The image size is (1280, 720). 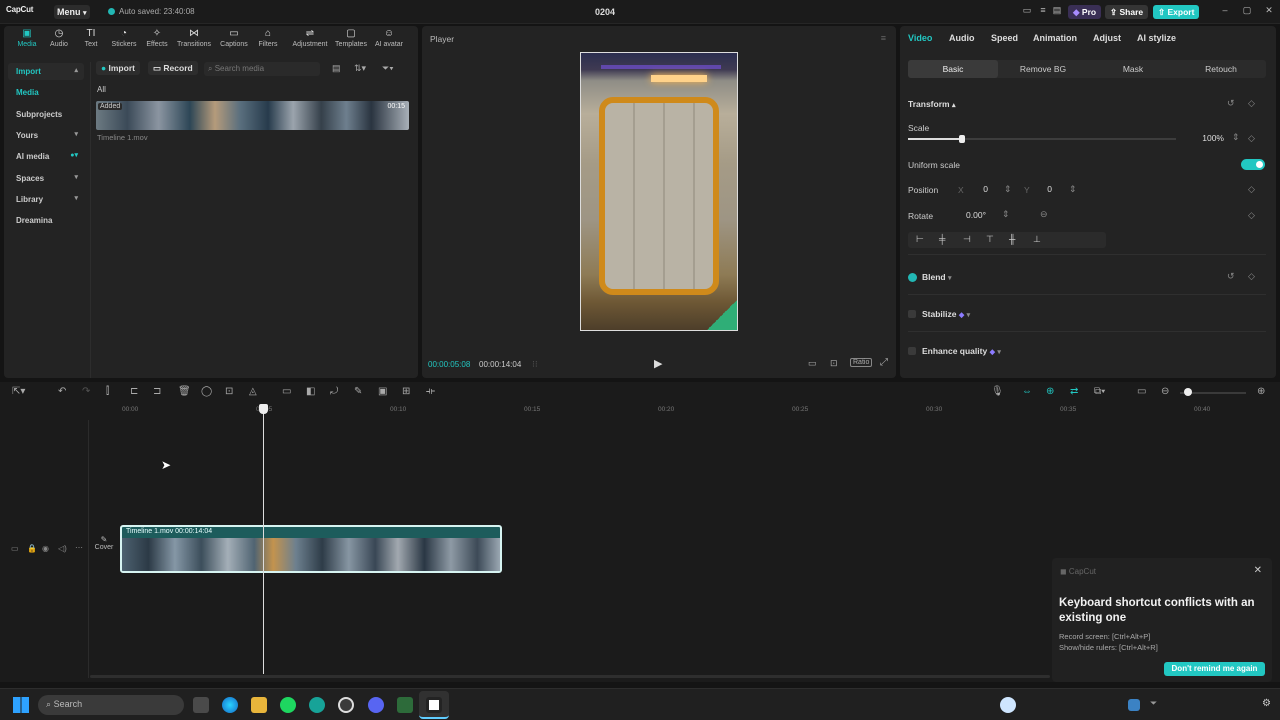 What do you see at coordinates (229, 391) in the screenshot?
I see `crop-icon: ⊡` at bounding box center [229, 391].